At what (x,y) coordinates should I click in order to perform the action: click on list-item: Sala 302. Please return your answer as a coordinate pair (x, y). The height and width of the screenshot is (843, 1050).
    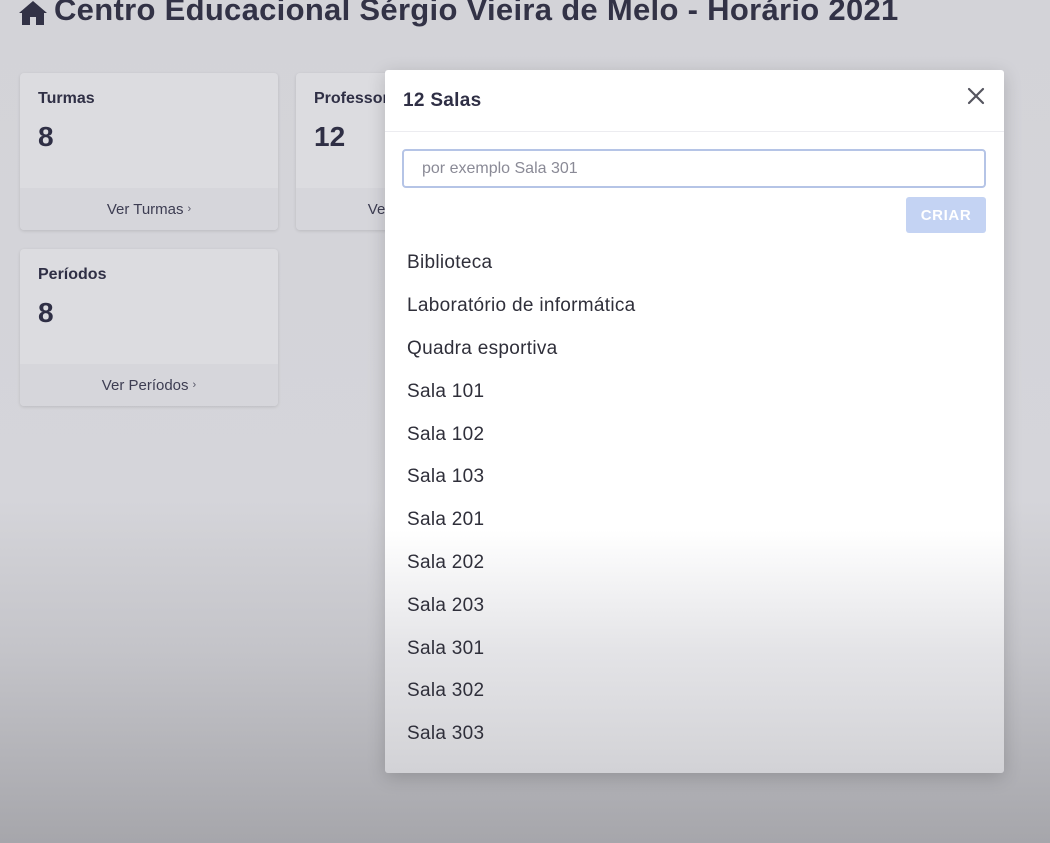
    Looking at the image, I should click on (521, 691).